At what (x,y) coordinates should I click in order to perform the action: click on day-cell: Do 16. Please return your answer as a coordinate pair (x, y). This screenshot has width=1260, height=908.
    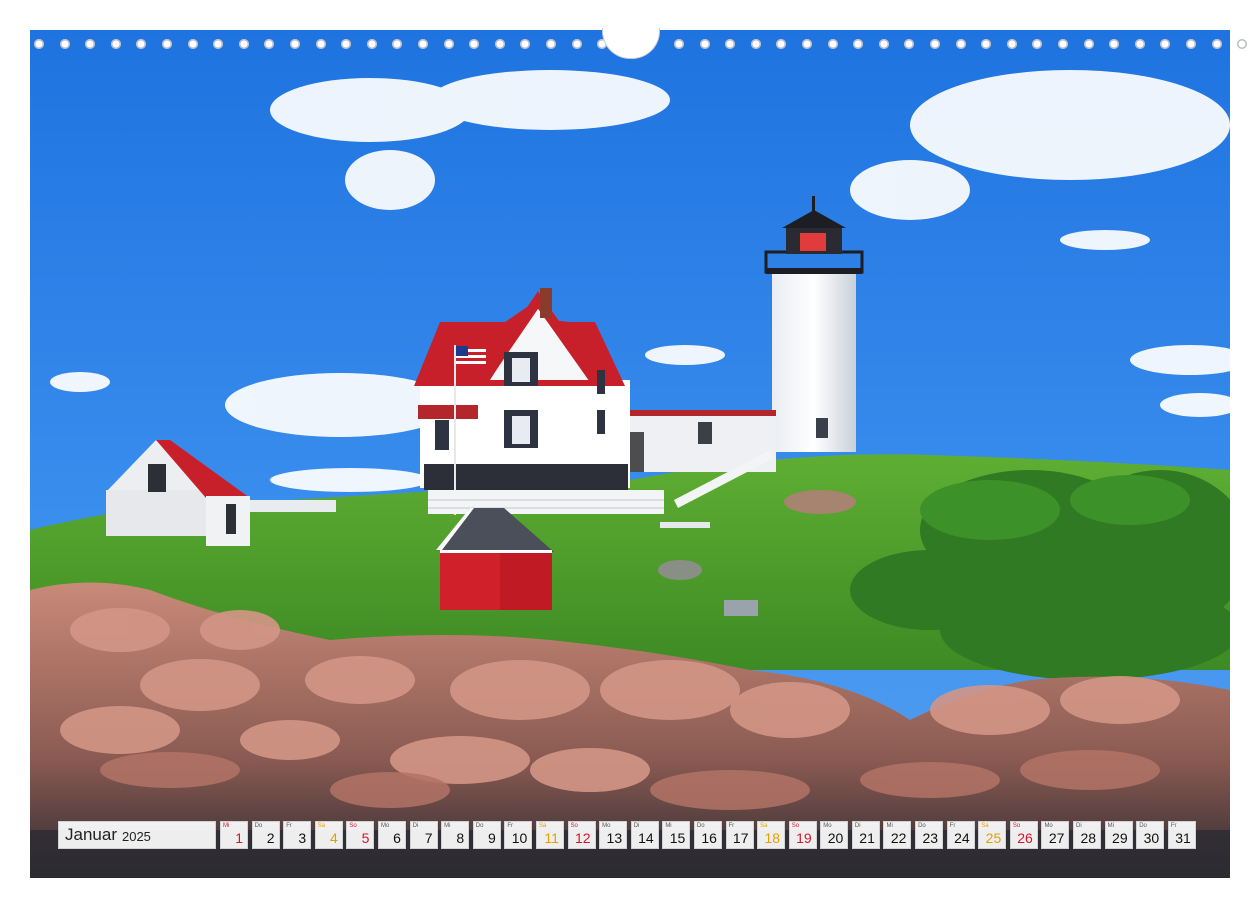
    Looking at the image, I should click on (707, 835).